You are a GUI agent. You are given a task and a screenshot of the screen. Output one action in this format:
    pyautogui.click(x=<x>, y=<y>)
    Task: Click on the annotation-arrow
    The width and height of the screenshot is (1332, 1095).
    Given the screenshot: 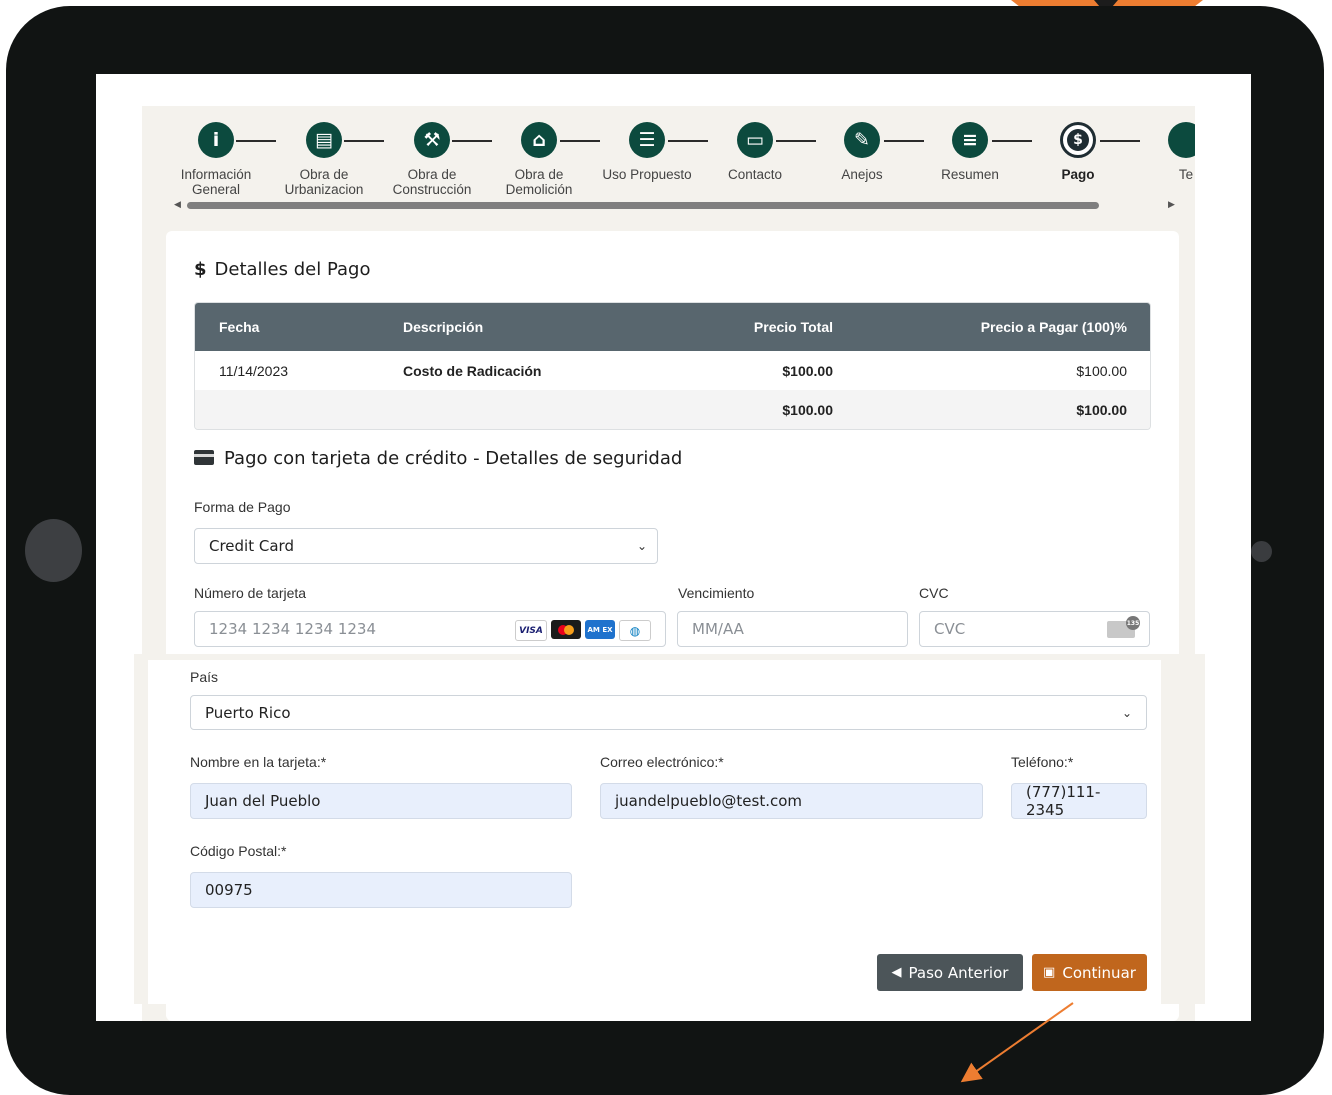 What is the action you would take?
    pyautogui.click(x=1017, y=1042)
    